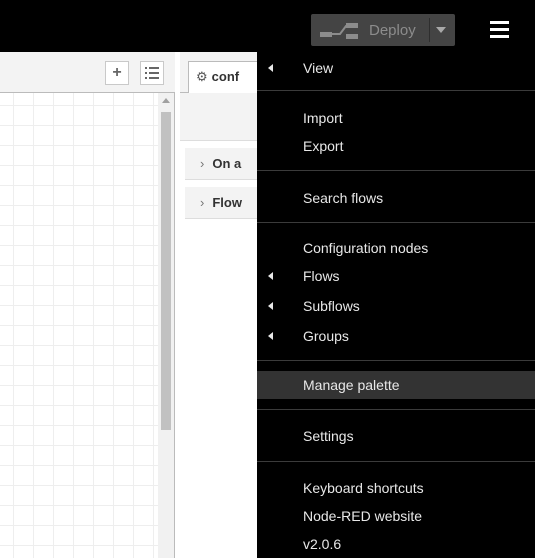 The height and width of the screenshot is (558, 535). What do you see at coordinates (87, 72) in the screenshot?
I see `workspace-tabbar: +` at bounding box center [87, 72].